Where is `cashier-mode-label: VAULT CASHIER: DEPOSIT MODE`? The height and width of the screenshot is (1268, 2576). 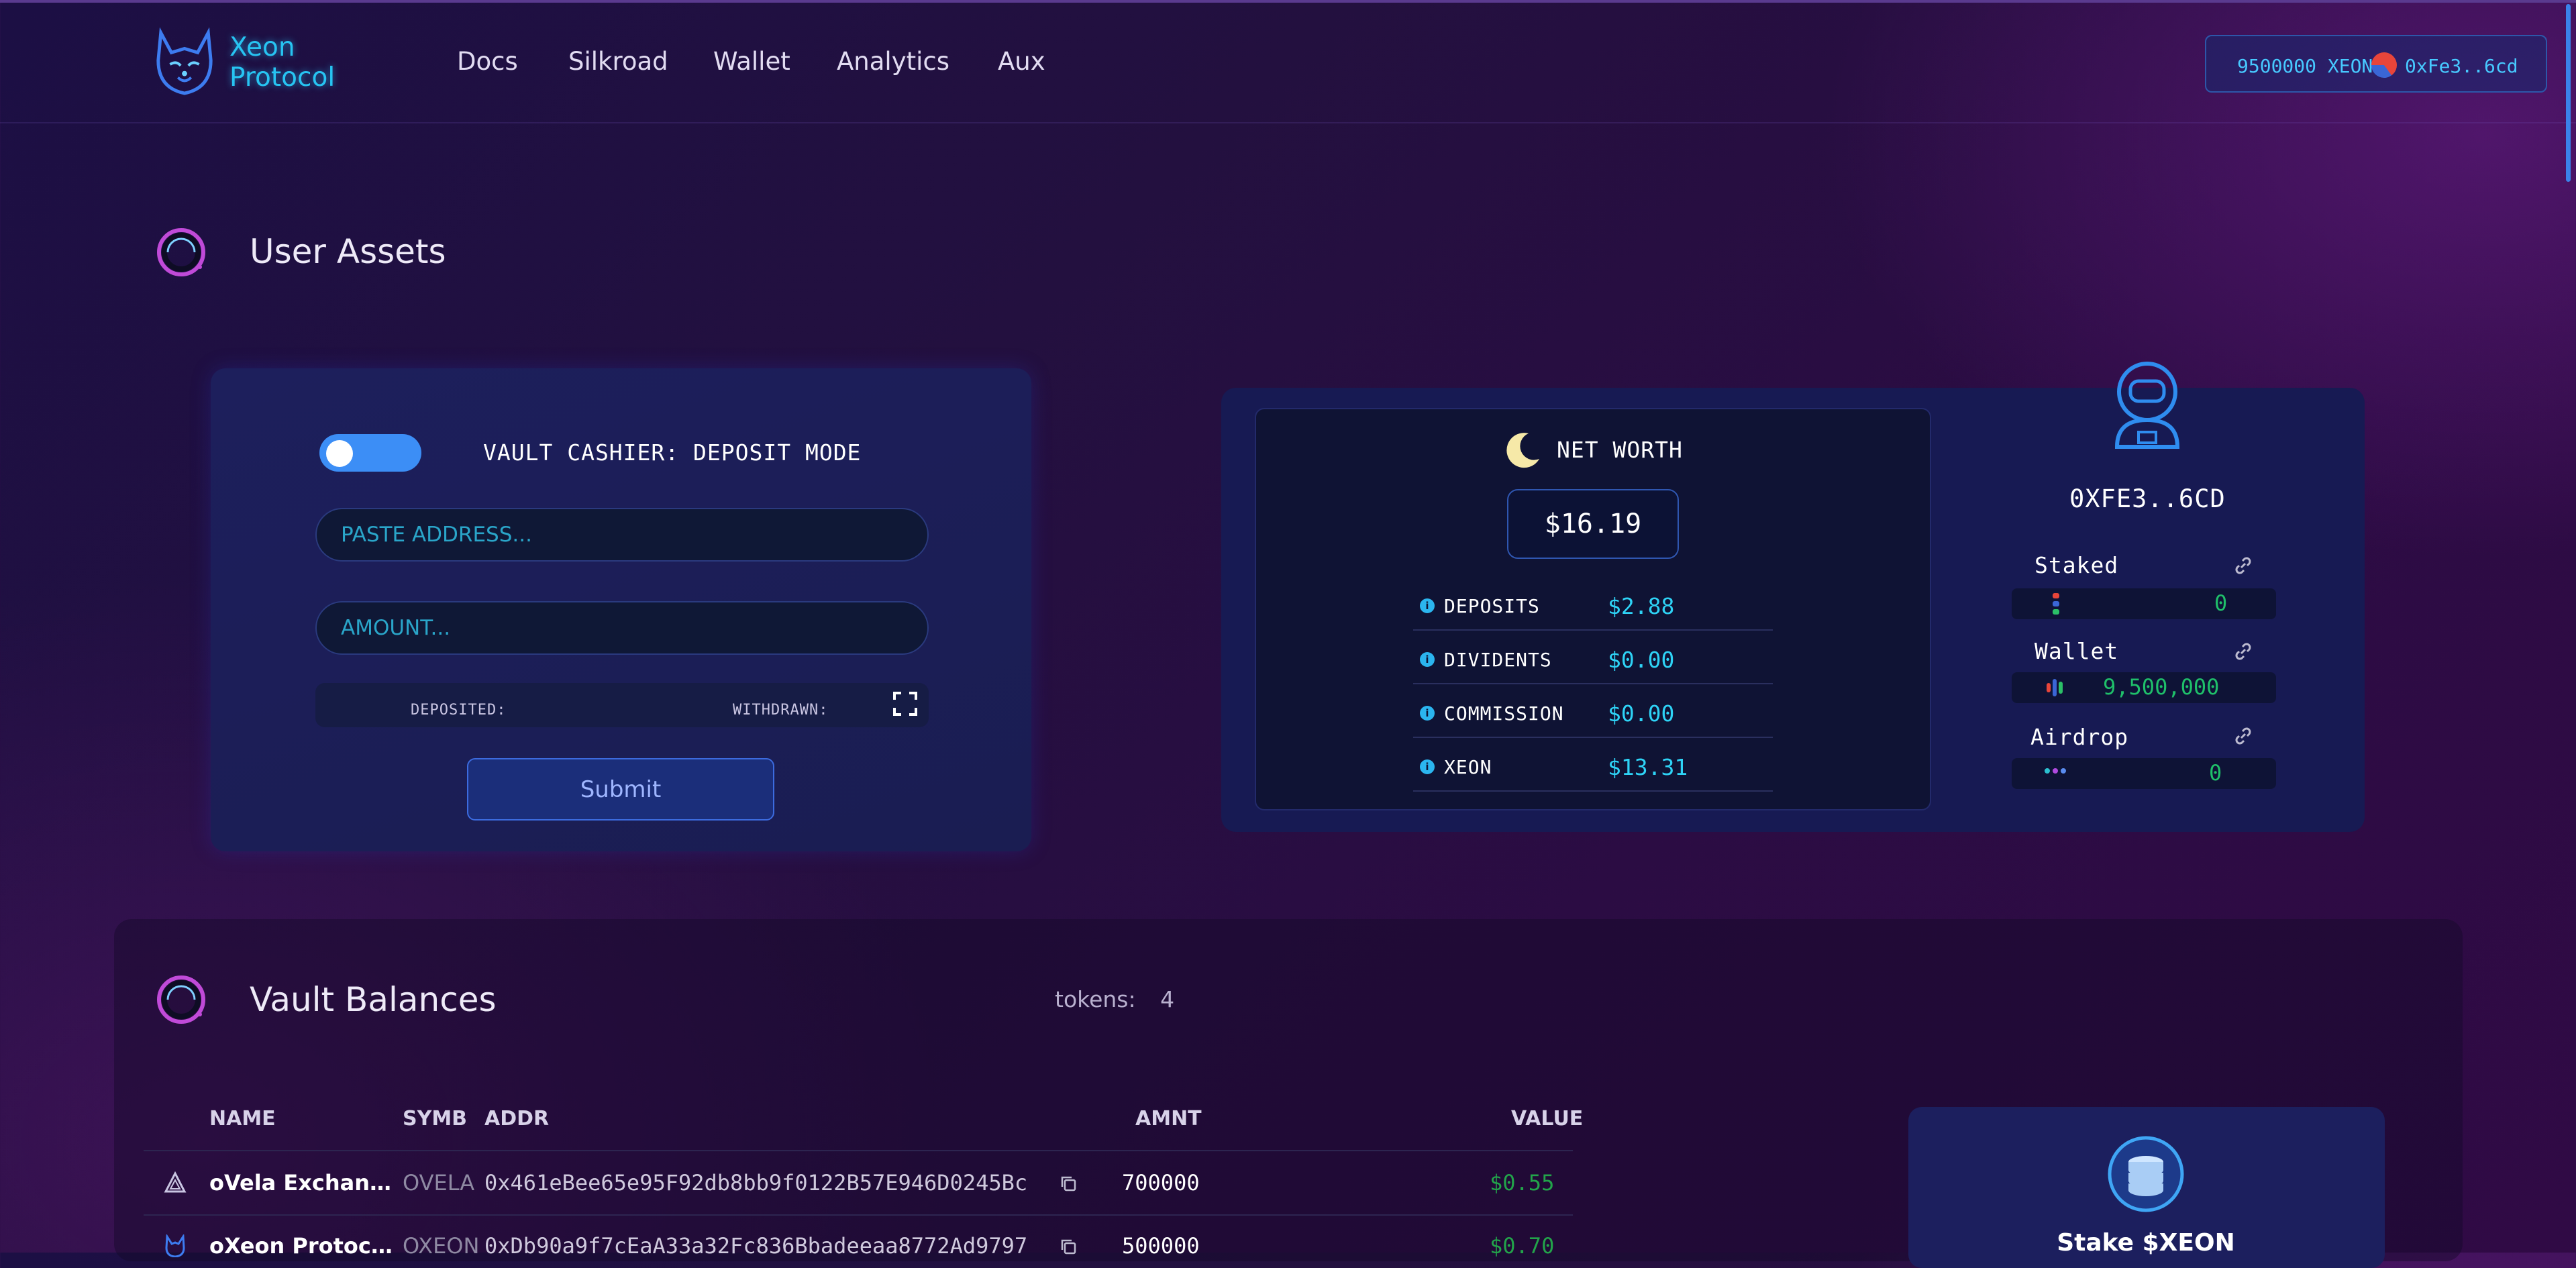 cashier-mode-label: VAULT CASHIER: DEPOSIT MODE is located at coordinates (672, 452).